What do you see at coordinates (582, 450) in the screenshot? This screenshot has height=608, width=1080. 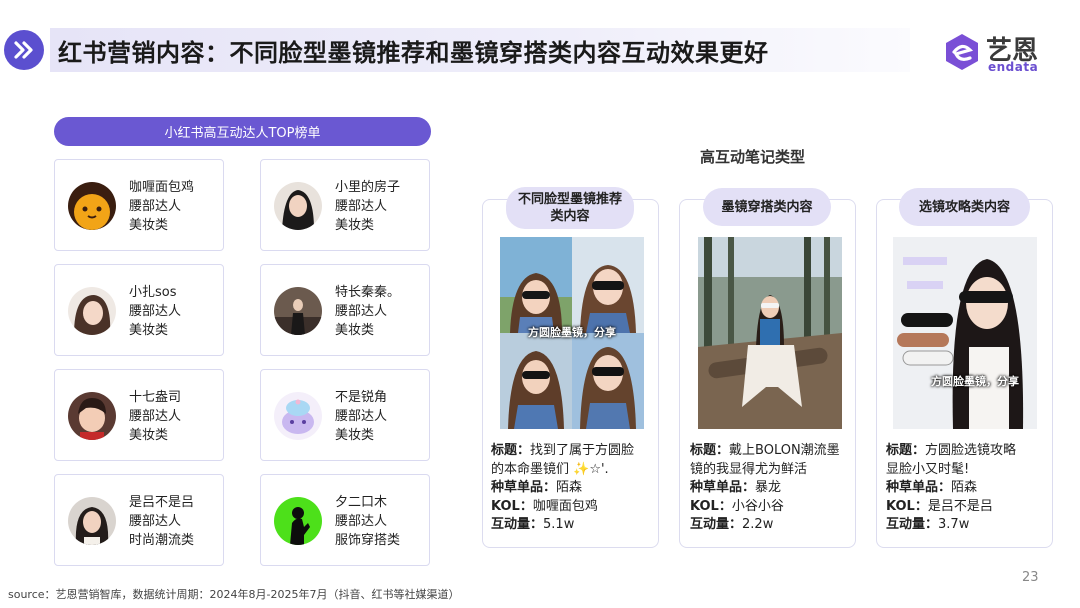 I see `note-title: 找到了属于方圆脸` at bounding box center [582, 450].